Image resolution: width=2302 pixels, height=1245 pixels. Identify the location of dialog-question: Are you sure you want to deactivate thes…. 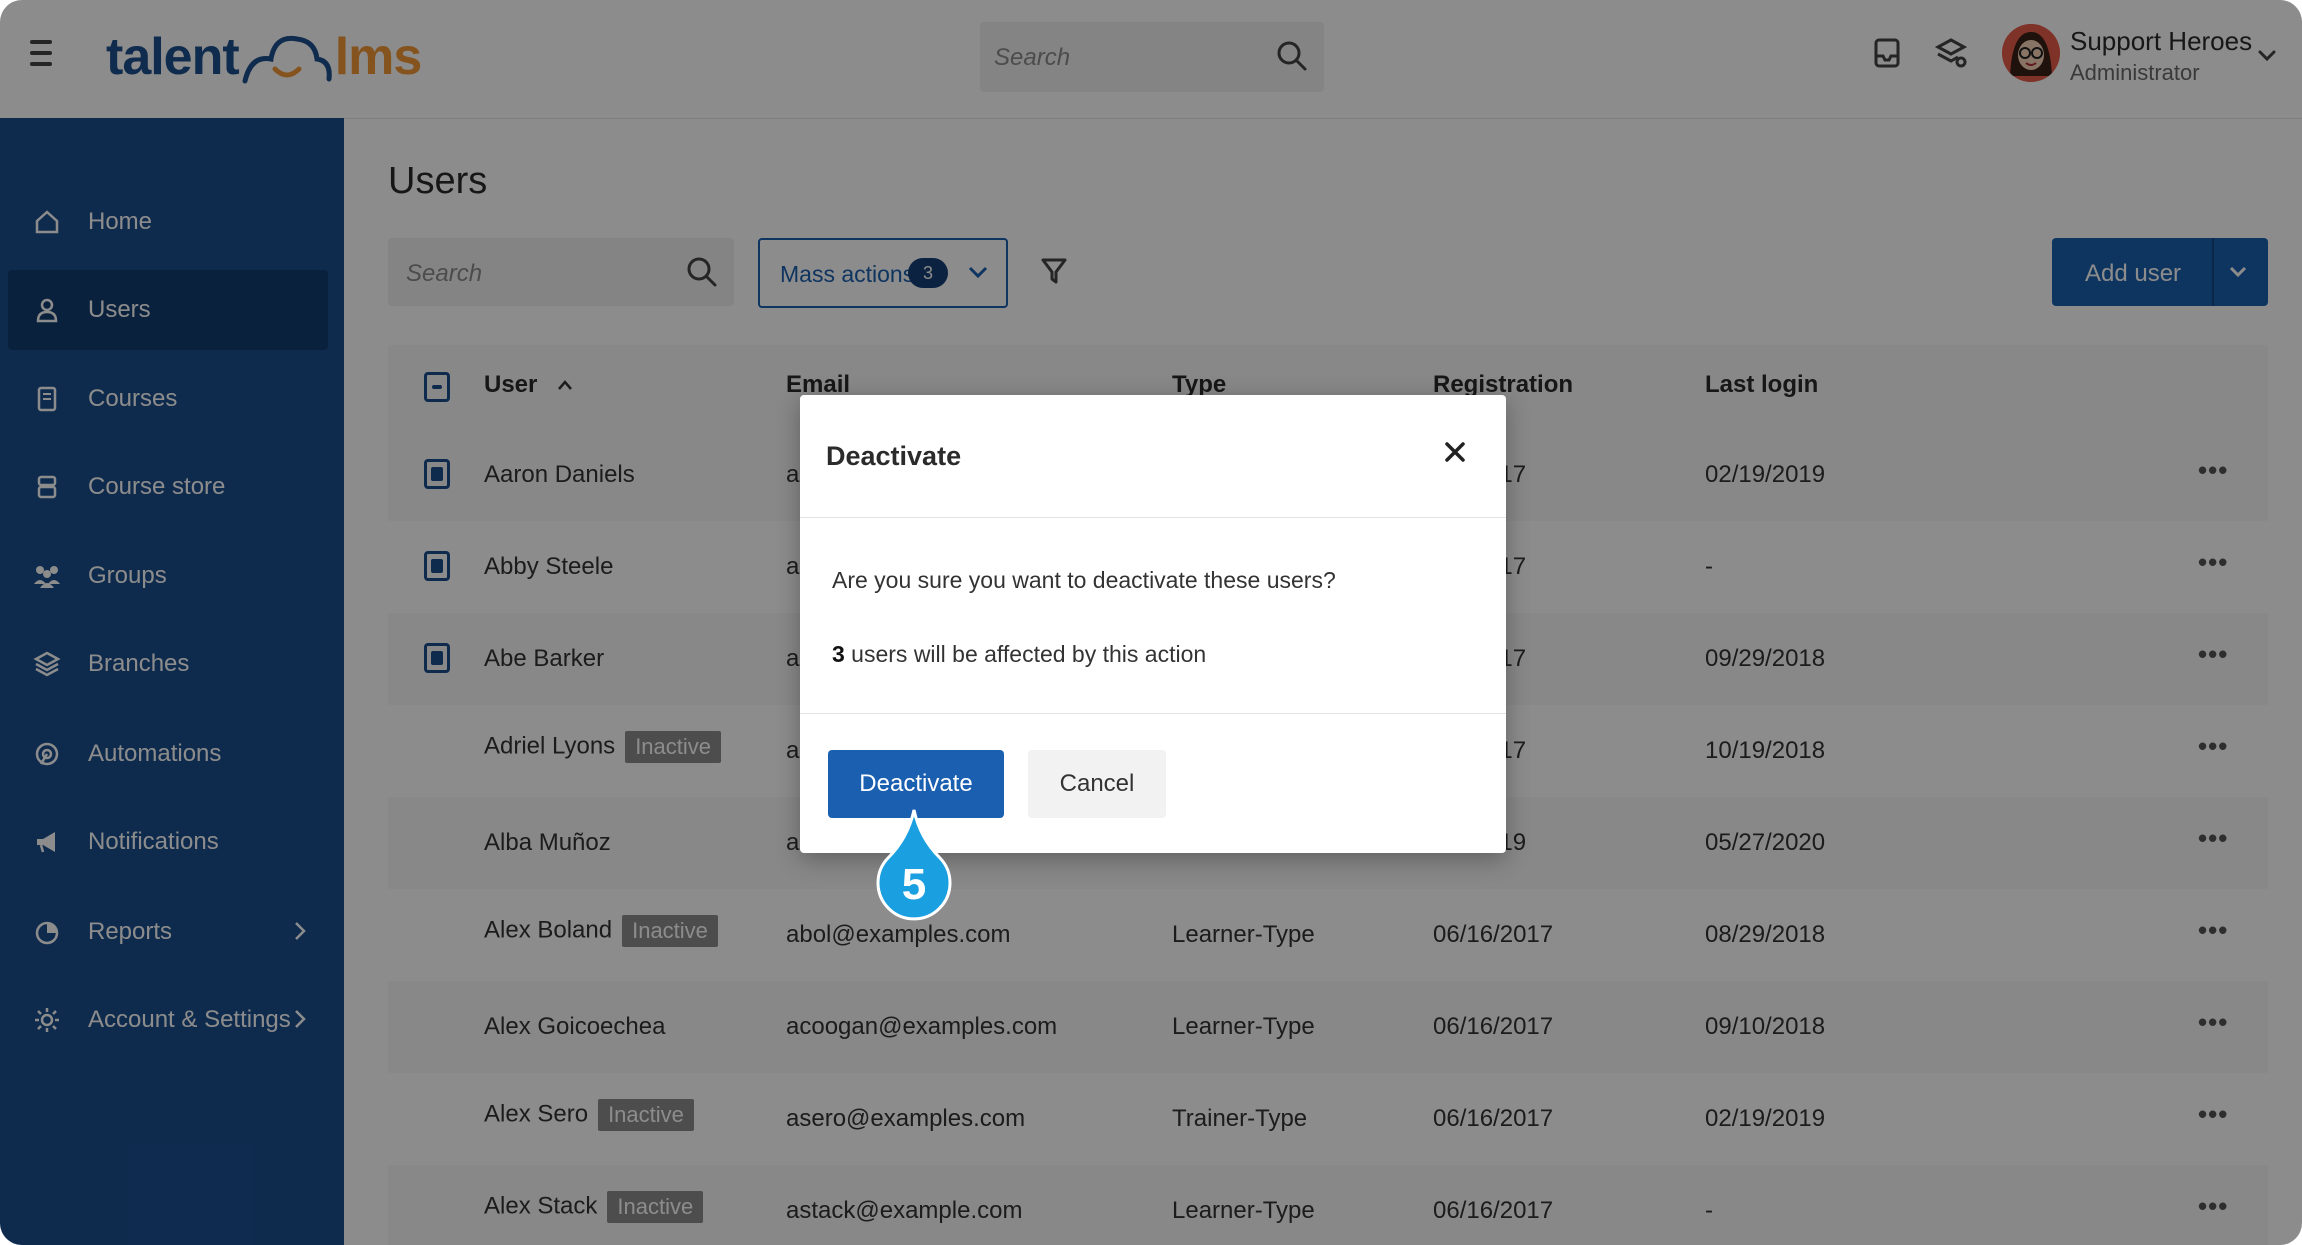
(1084, 580).